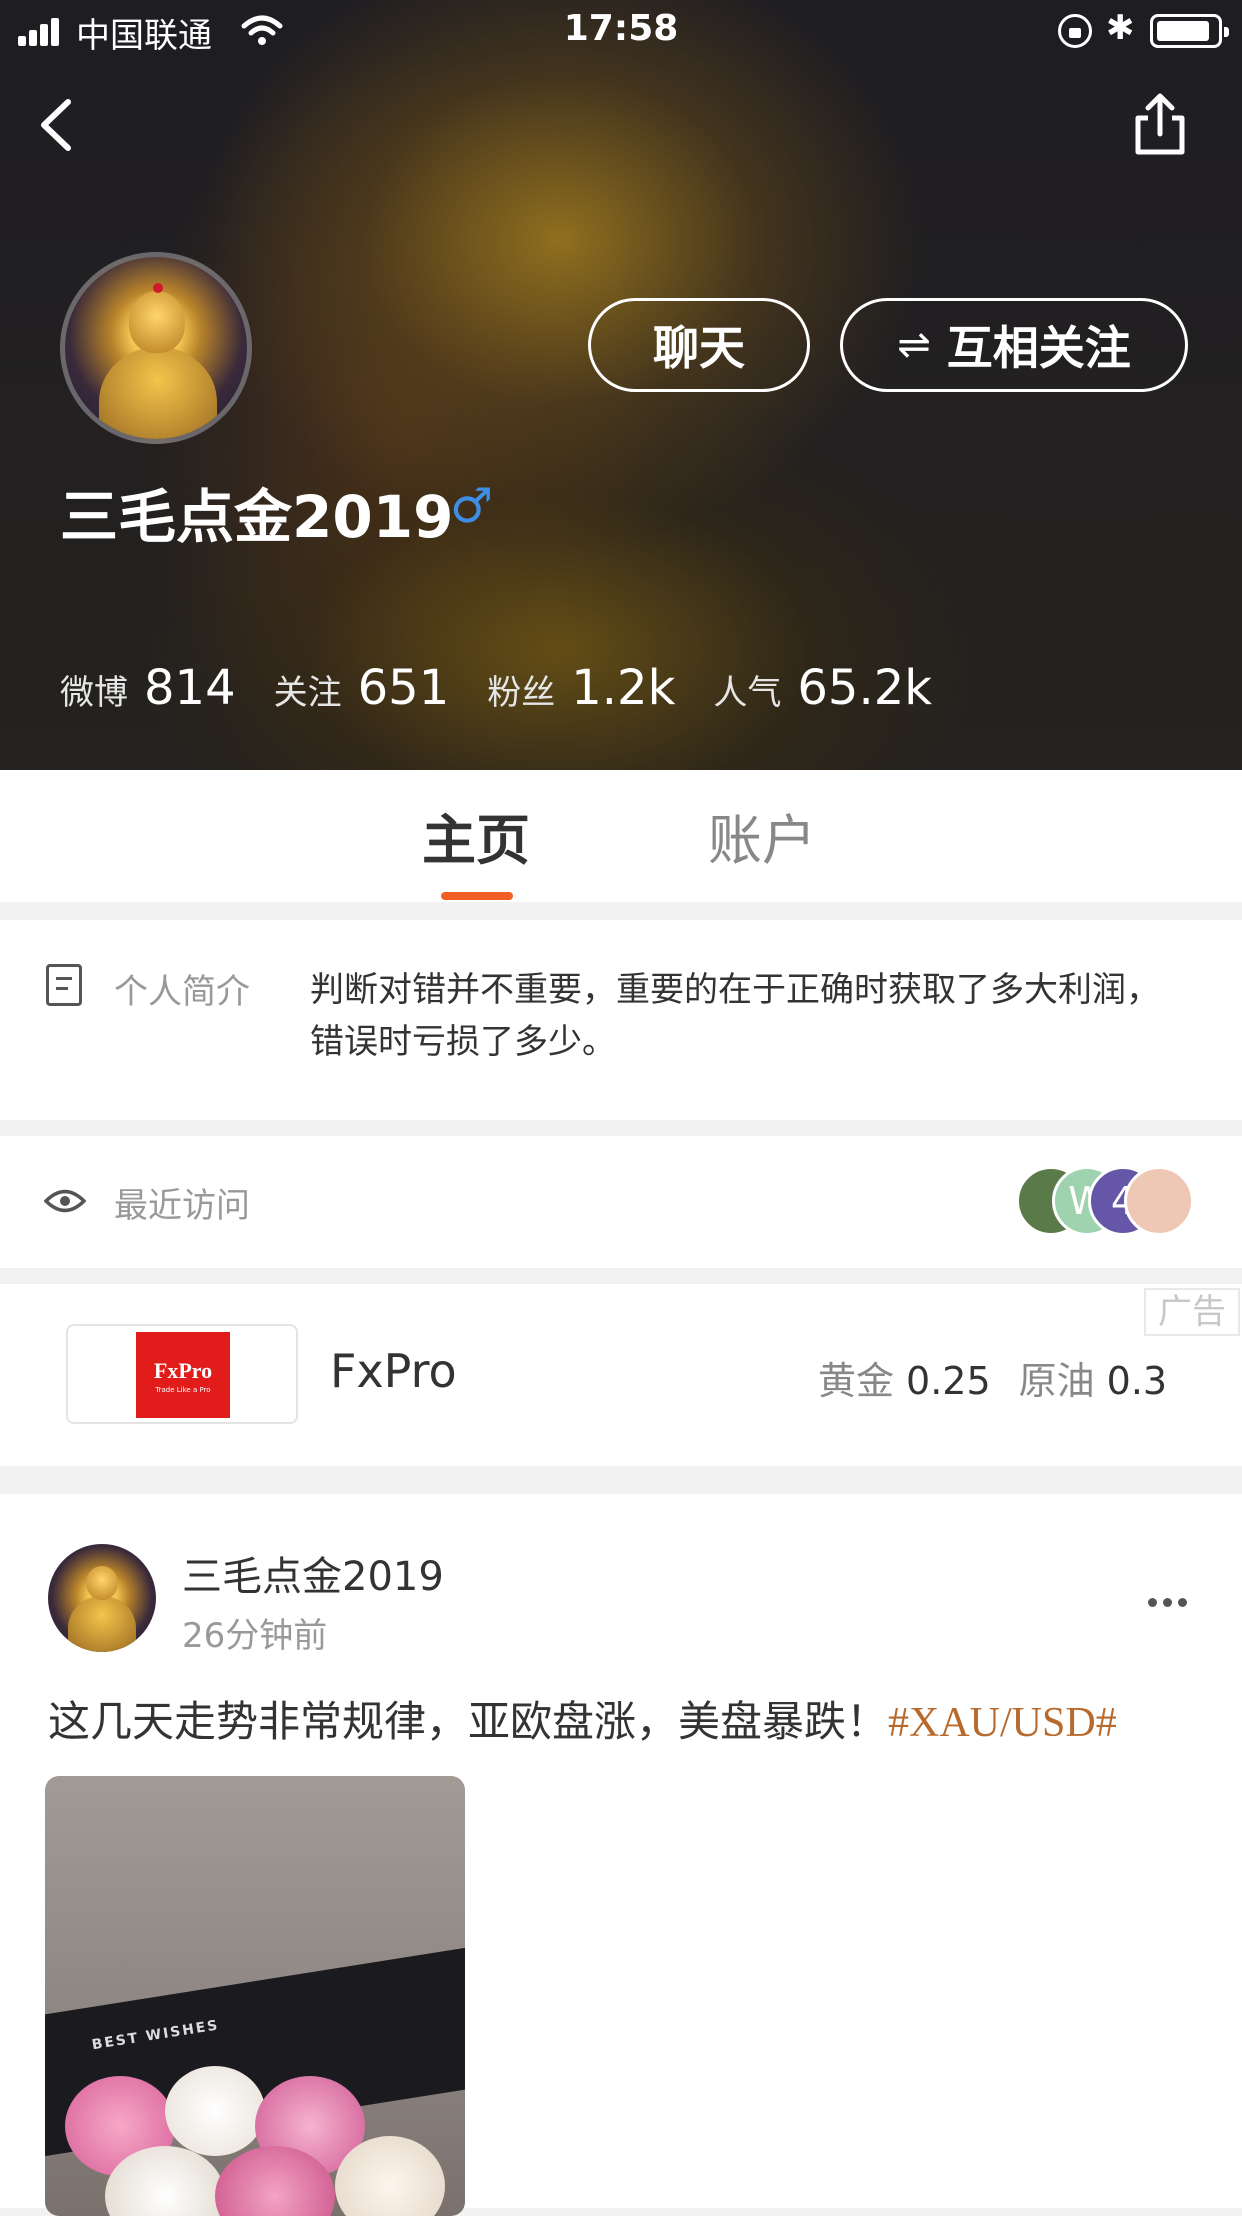 The width and height of the screenshot is (1242, 2216). Describe the element at coordinates (1075, 31) in the screenshot. I see `rotation-lock-icon` at that location.